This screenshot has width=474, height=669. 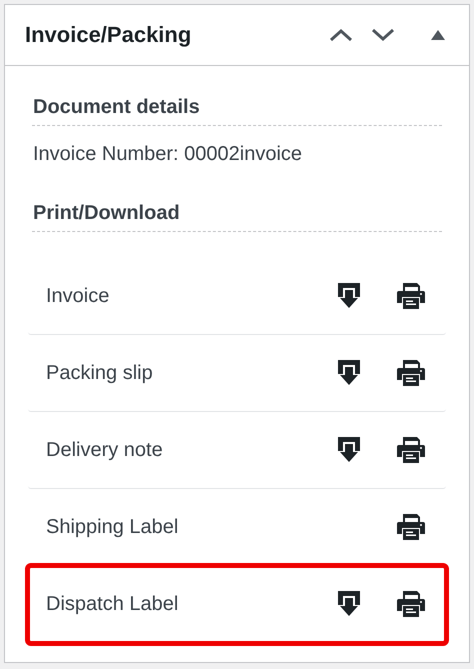 What do you see at coordinates (341, 35) in the screenshot?
I see `move-up-icon` at bounding box center [341, 35].